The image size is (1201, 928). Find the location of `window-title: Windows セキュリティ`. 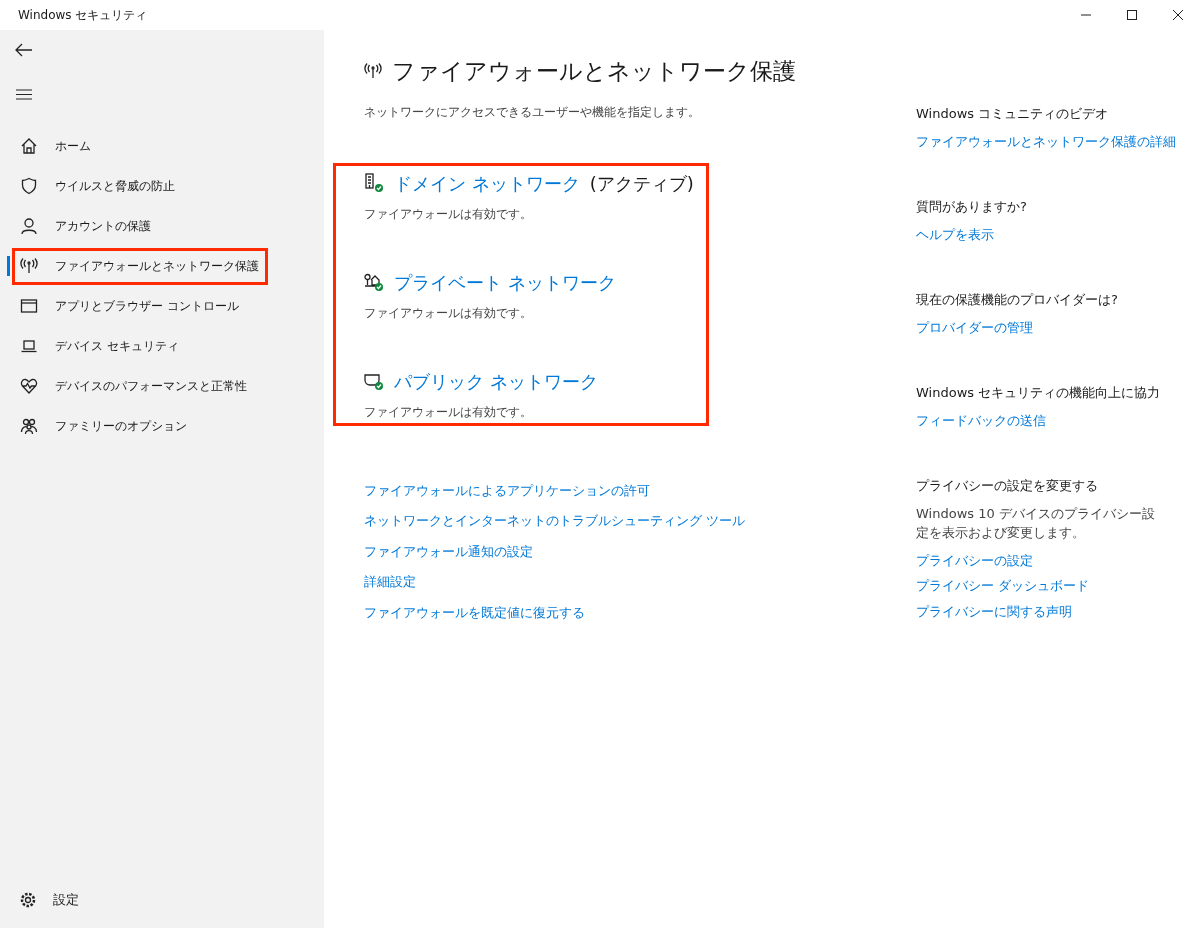

window-title: Windows セキュリティ is located at coordinates (83, 15).